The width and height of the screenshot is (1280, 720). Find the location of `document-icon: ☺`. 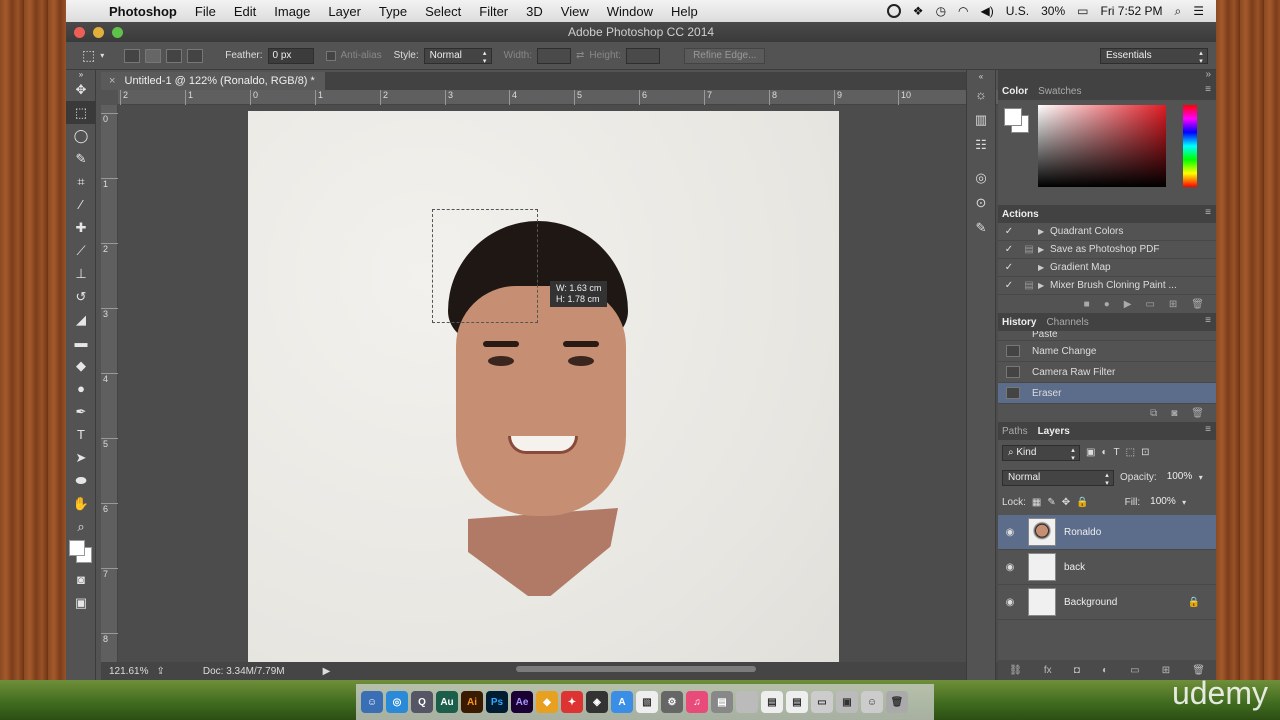

document-icon: ☺ is located at coordinates (872, 702).